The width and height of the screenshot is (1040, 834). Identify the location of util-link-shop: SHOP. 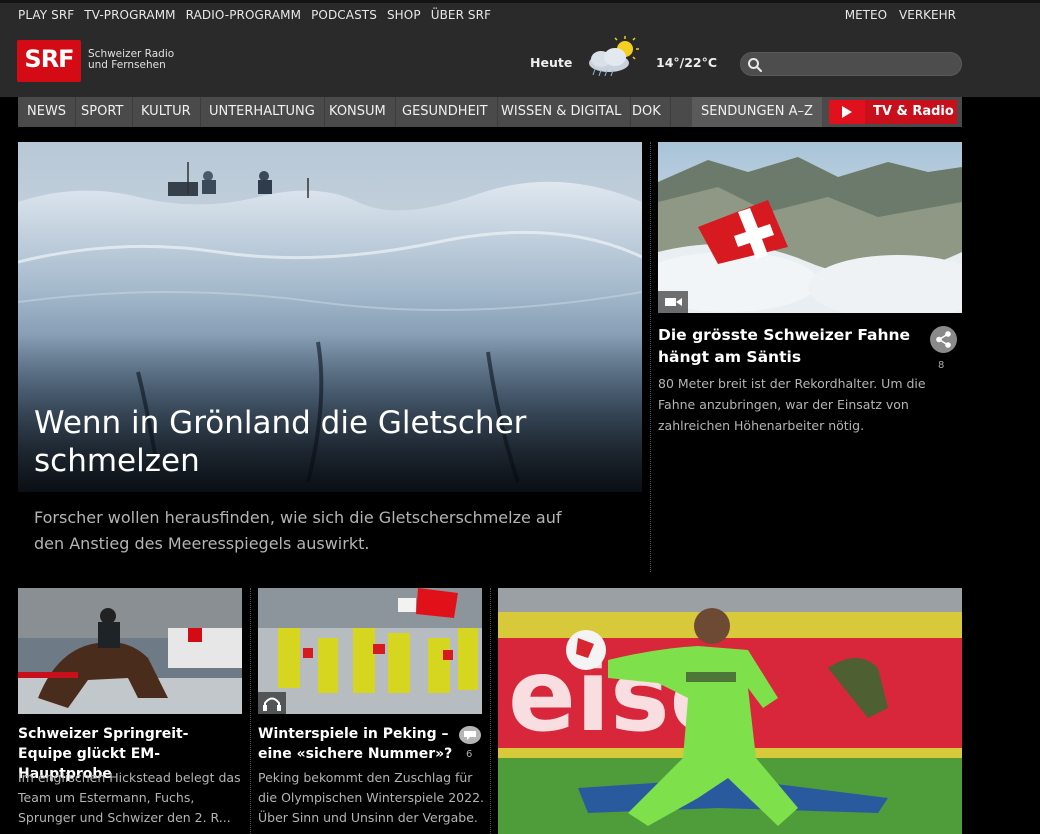
(404, 15).